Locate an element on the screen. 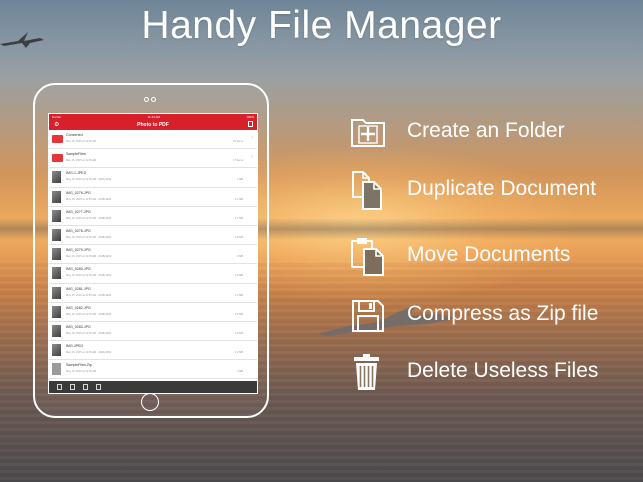  file-size: 1 MB is located at coordinates (239, 180).